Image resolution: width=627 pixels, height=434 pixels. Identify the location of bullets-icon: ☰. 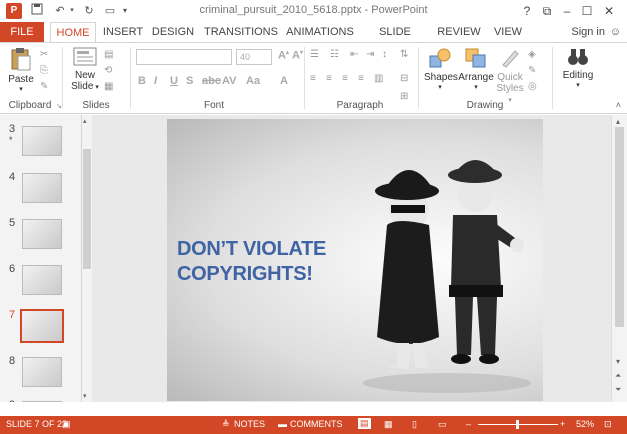
(314, 54).